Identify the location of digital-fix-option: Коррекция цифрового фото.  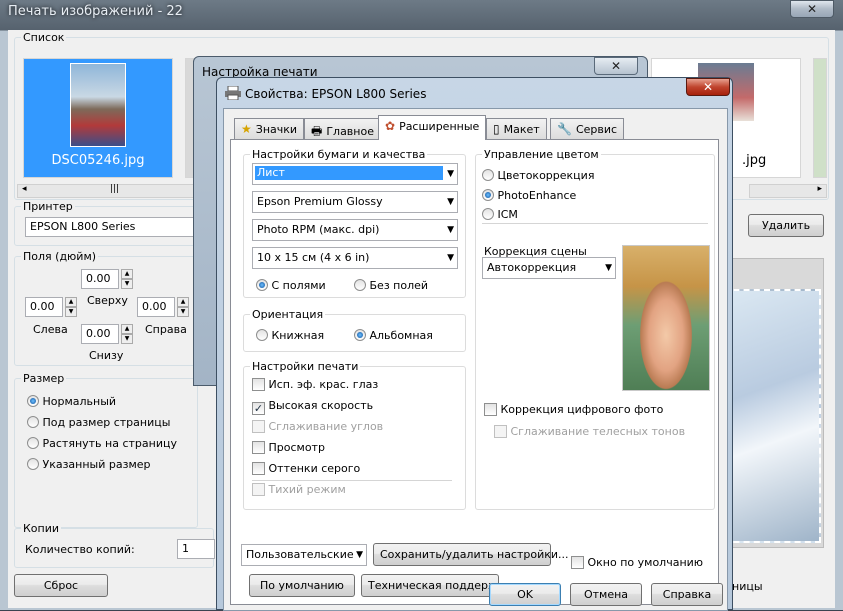
(573, 409).